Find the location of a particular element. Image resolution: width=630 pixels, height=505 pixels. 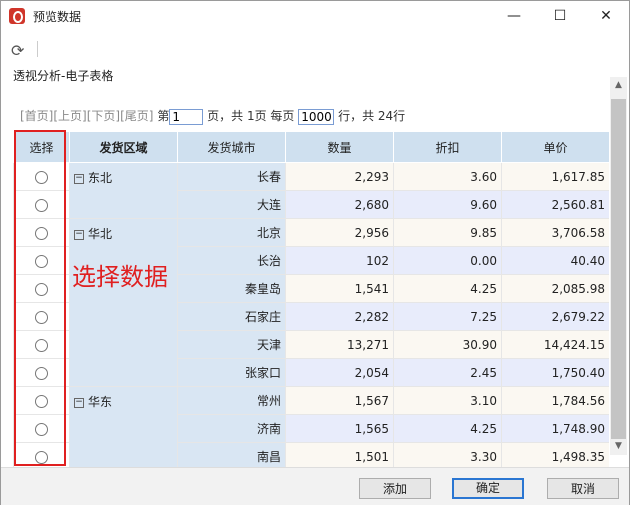

price-cell: 1,498.35 is located at coordinates (555, 454).